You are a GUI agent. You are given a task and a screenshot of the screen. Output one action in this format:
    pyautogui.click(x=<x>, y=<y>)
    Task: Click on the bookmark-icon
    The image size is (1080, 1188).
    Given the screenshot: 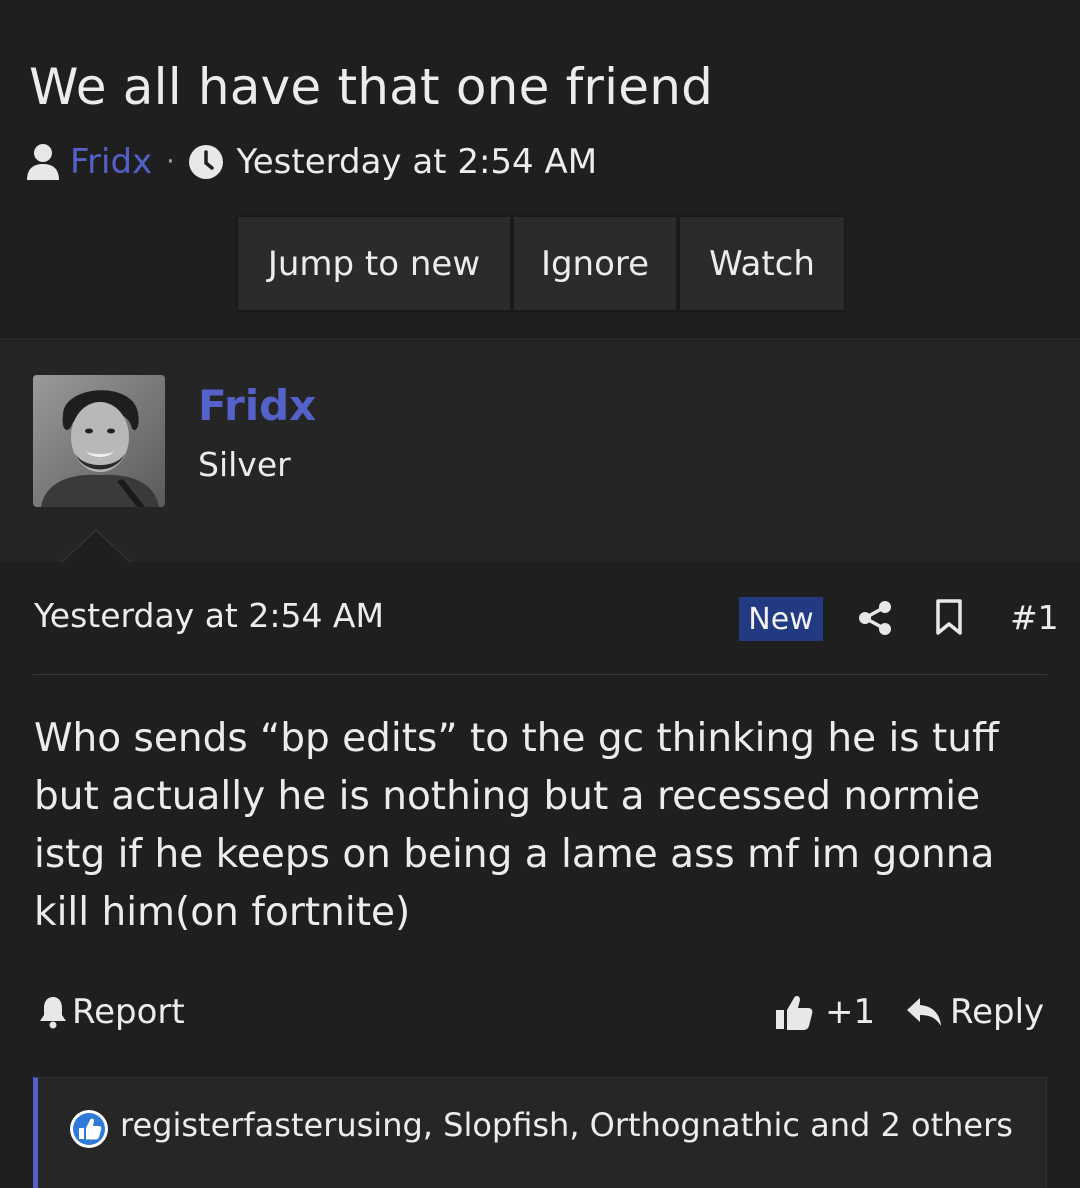 What is the action you would take?
    pyautogui.click(x=949, y=617)
    